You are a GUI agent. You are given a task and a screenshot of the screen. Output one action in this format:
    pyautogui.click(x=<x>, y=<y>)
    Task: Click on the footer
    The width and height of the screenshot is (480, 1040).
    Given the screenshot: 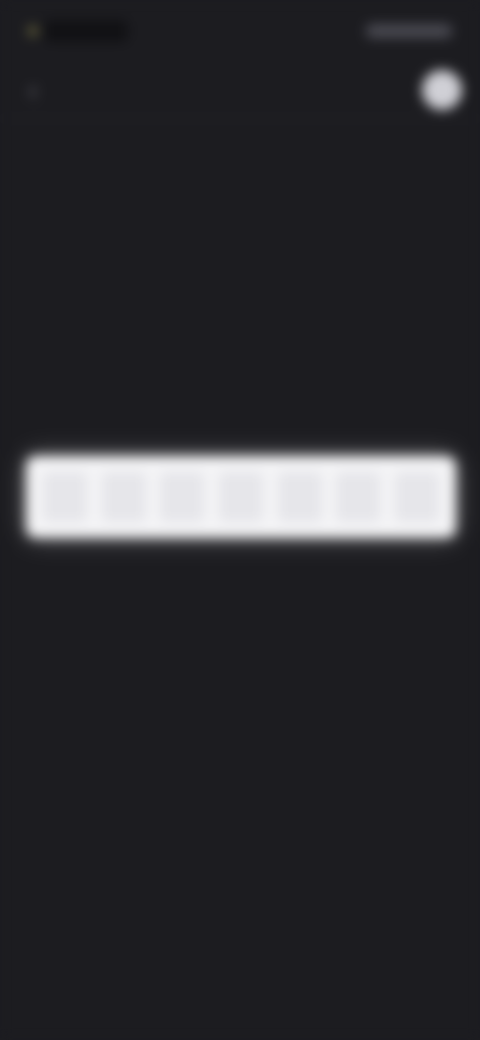 What is the action you would take?
    pyautogui.click(x=240, y=819)
    